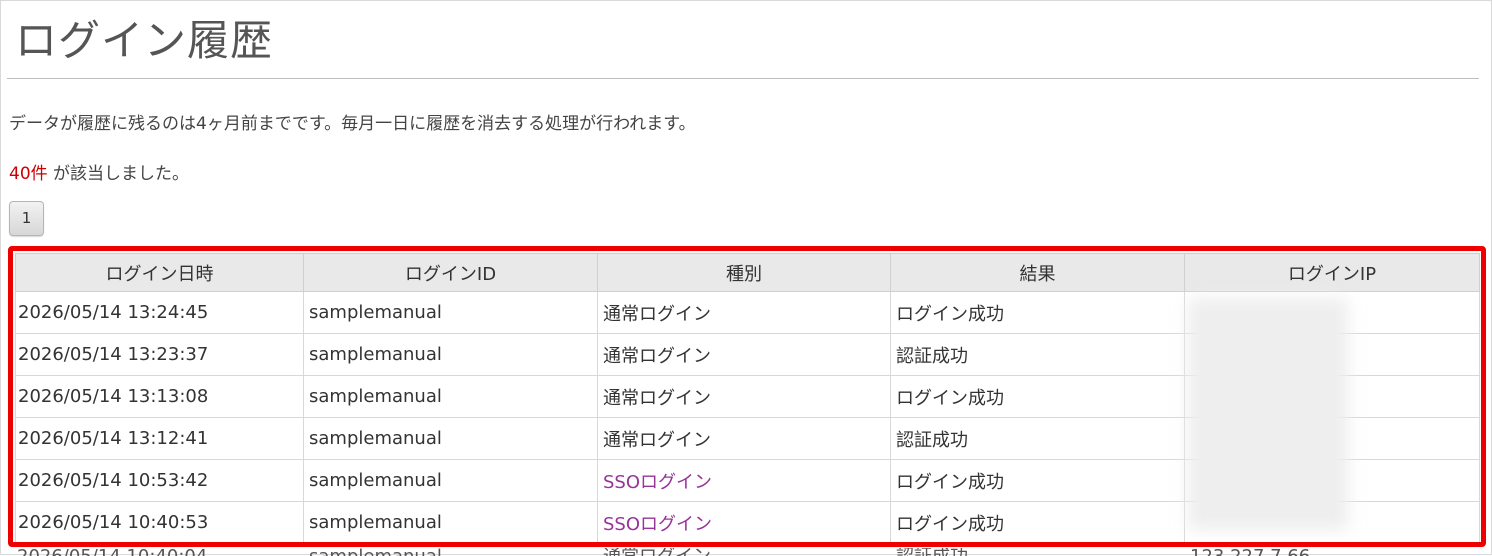 Image resolution: width=1492 pixels, height=556 pixels. I want to click on cell-datetime: 2026/05/14 13:13:08, so click(159, 396).